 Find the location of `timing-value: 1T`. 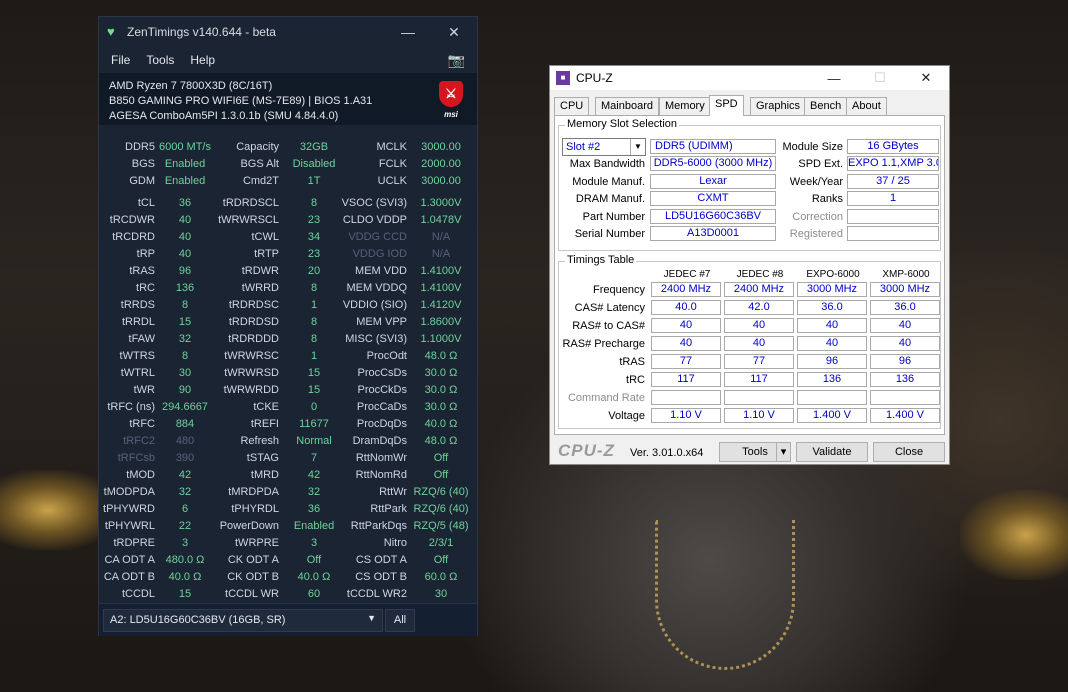

timing-value: 1T is located at coordinates (314, 181).